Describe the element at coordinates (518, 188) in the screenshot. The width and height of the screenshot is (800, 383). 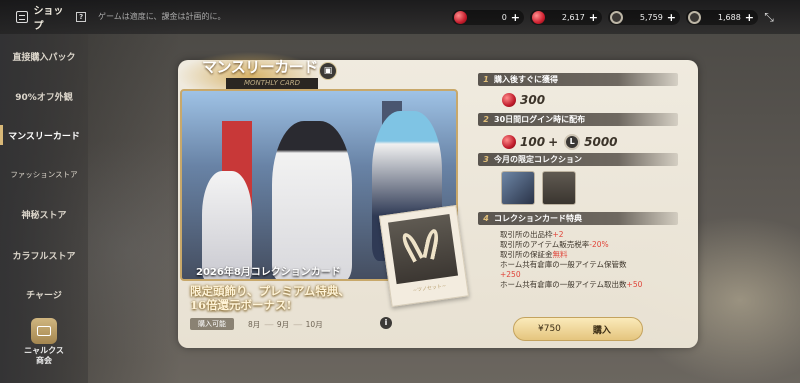
I see `collection-card-thumb` at that location.